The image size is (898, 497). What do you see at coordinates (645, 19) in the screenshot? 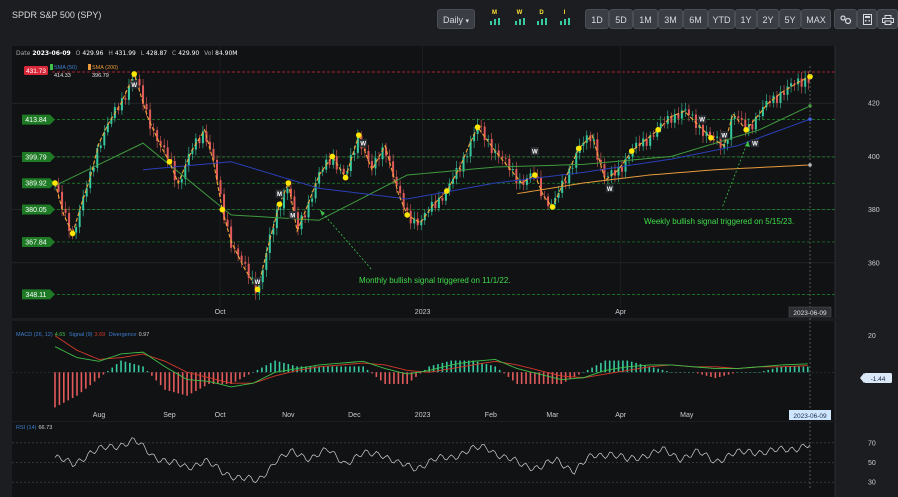
I see `range-1m-button: 1M` at bounding box center [645, 19].